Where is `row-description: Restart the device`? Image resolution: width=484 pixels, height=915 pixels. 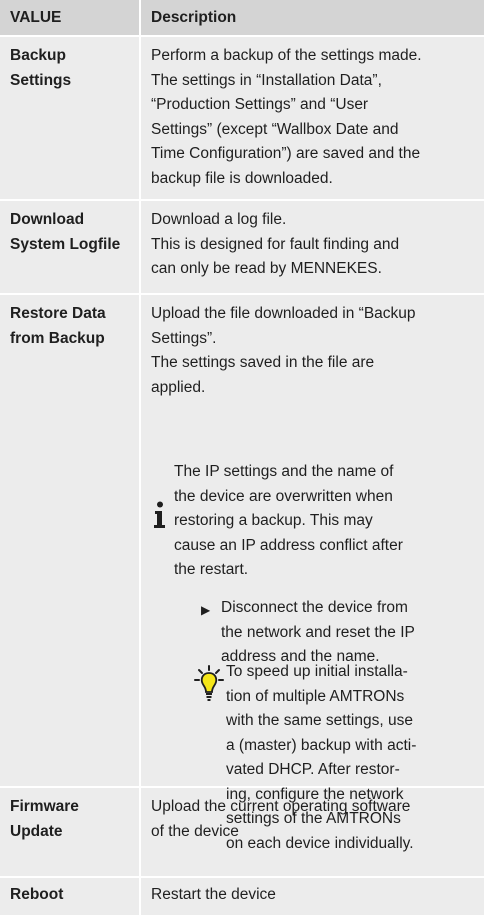 row-description: Restart the device is located at coordinates (315, 895).